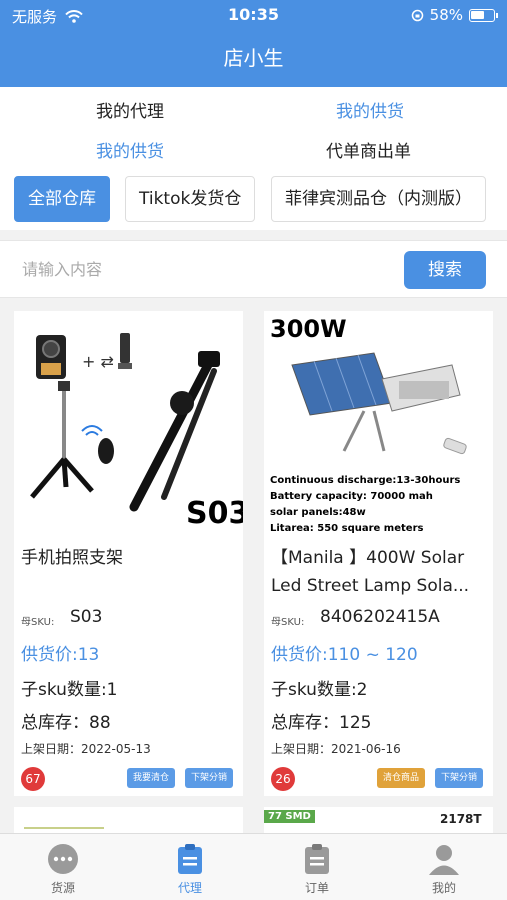 The image size is (507, 900). Describe the element at coordinates (321, 723) in the screenshot. I see `total-stock: 总库存：125` at that location.